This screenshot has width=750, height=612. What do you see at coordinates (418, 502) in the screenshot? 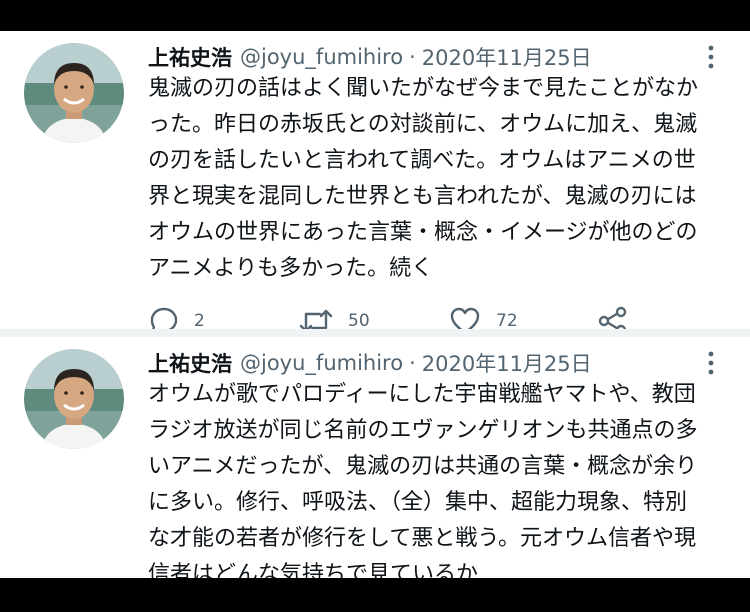
I see `tweet-text-line: に多い。修行、呼吸法、（全）集中、超能力現象、特別` at bounding box center [418, 502].